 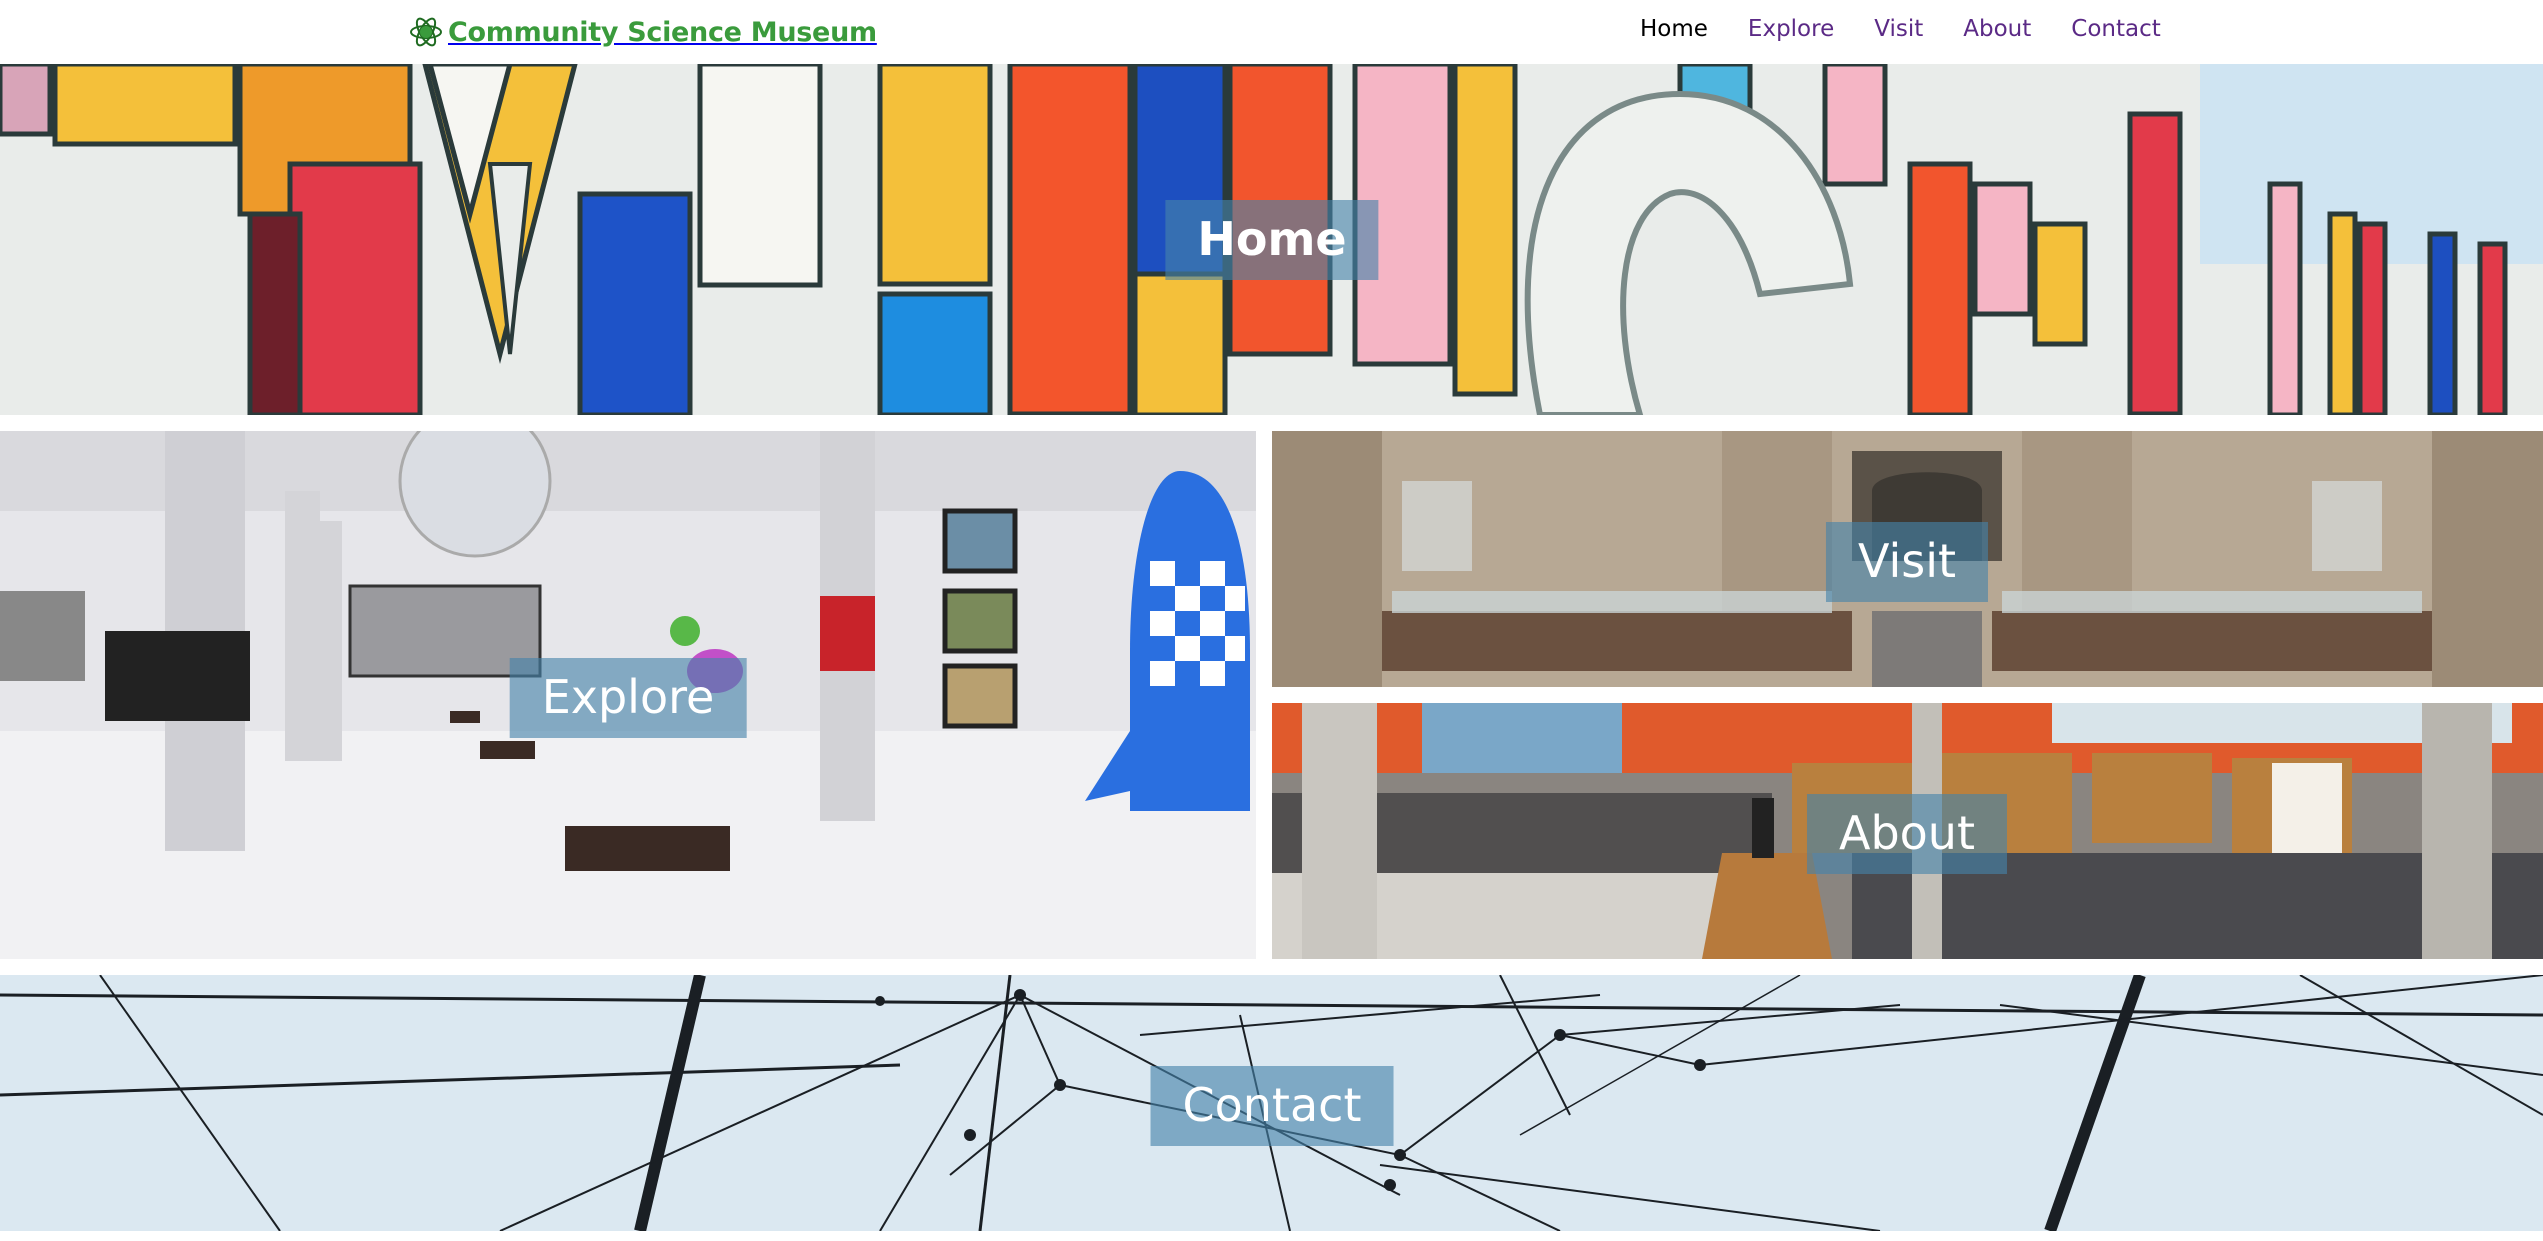 What do you see at coordinates (1907, 834) in the screenshot?
I see `about-tile-label: About` at bounding box center [1907, 834].